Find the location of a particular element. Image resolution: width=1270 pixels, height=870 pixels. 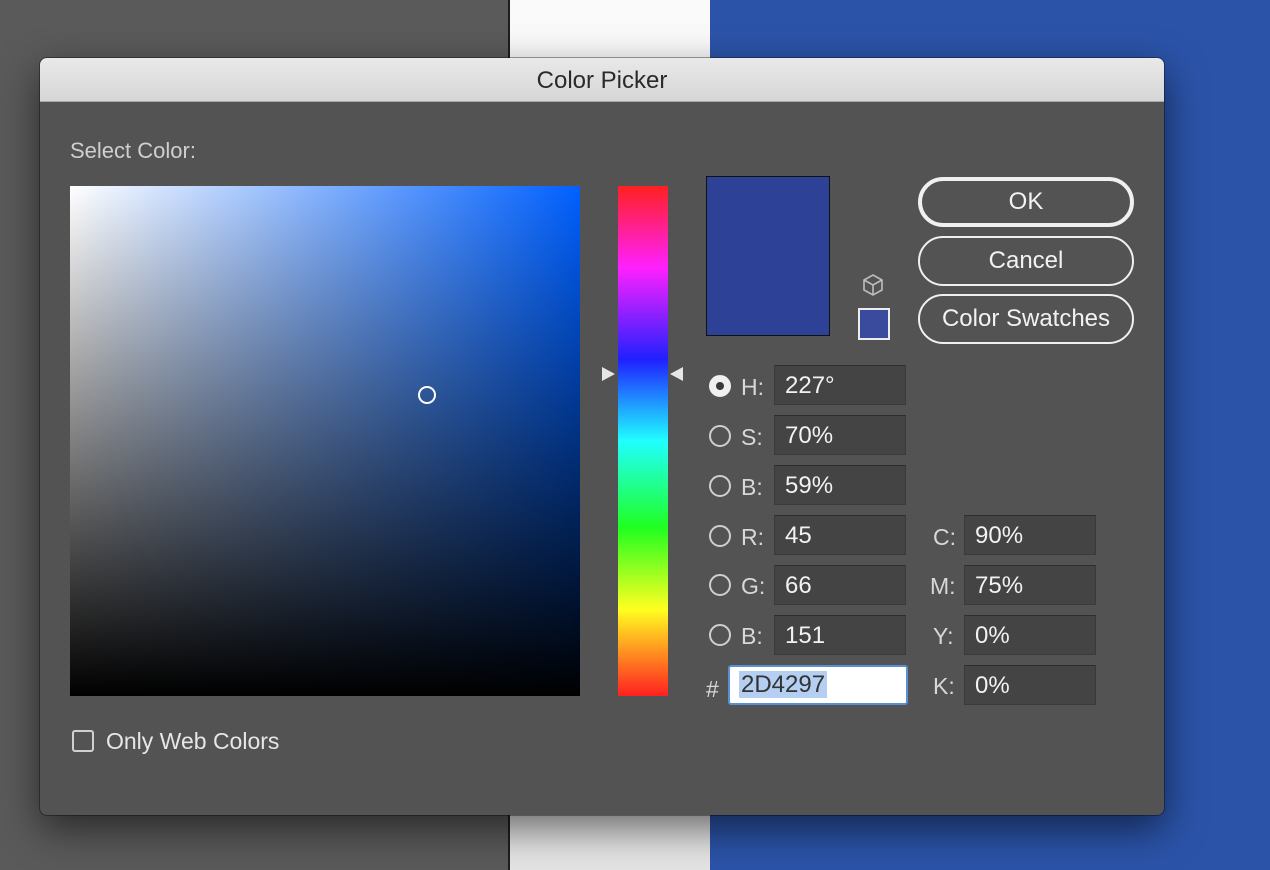

hue-slider is located at coordinates (643, 441).